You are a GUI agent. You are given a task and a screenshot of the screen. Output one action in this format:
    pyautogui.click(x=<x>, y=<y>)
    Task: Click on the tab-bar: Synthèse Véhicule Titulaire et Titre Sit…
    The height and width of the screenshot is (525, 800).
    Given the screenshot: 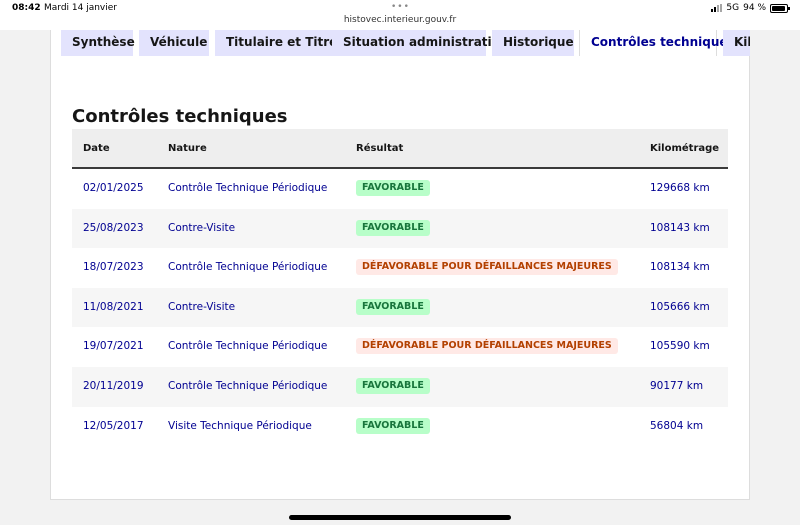 What is the action you would take?
    pyautogui.click(x=405, y=43)
    